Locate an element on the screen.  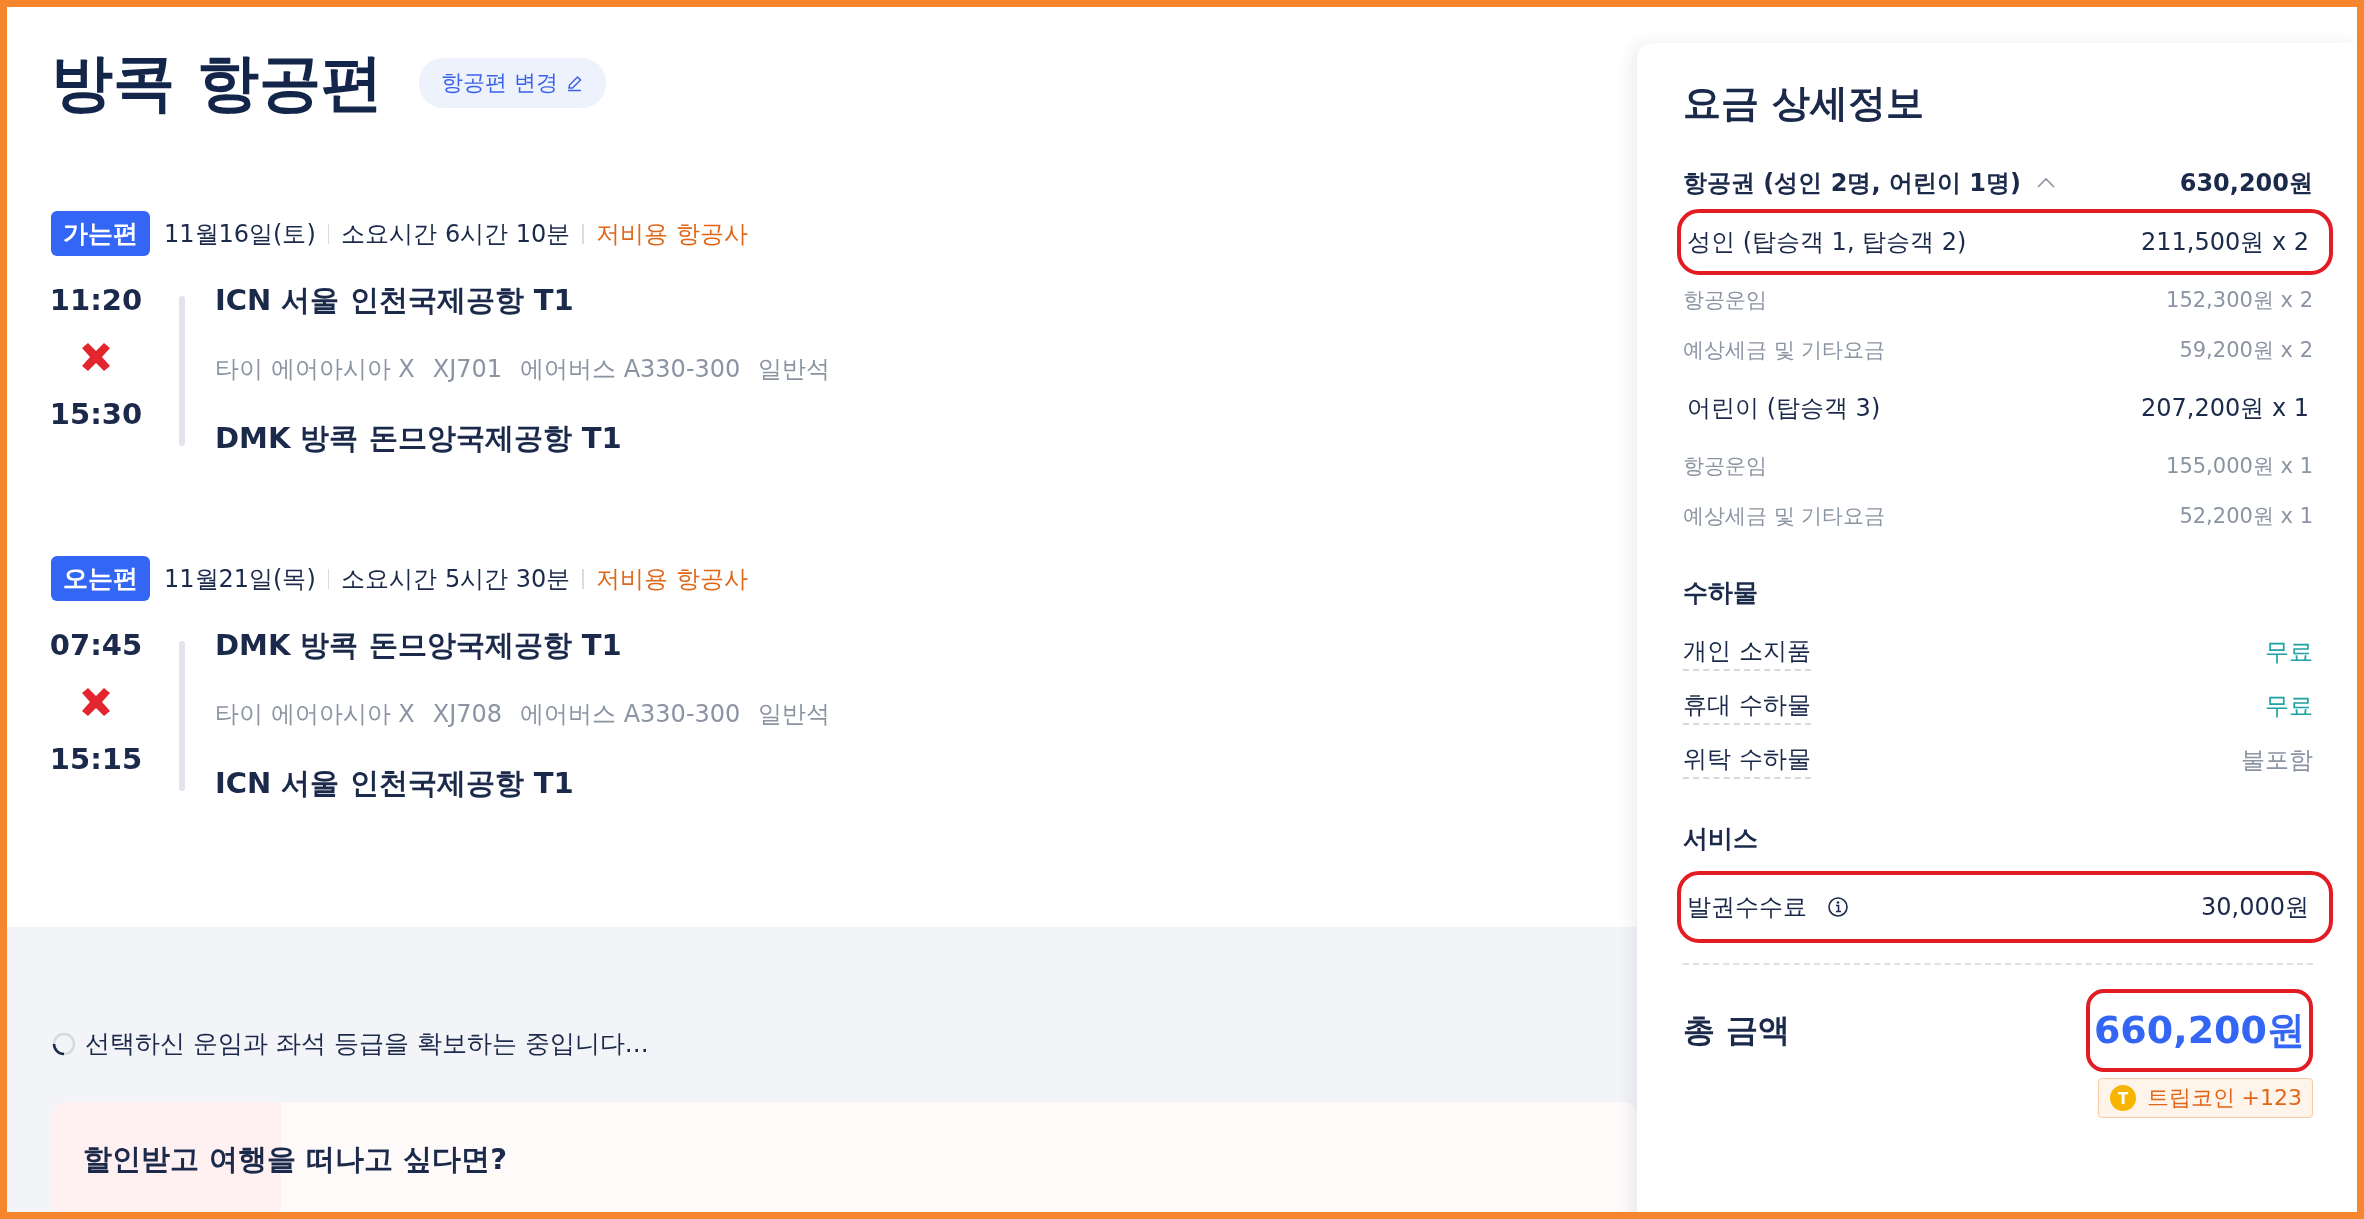
passenger-fare-label: 성인 (탑승객 1, 탑승객 2) is located at coordinates (1827, 242).